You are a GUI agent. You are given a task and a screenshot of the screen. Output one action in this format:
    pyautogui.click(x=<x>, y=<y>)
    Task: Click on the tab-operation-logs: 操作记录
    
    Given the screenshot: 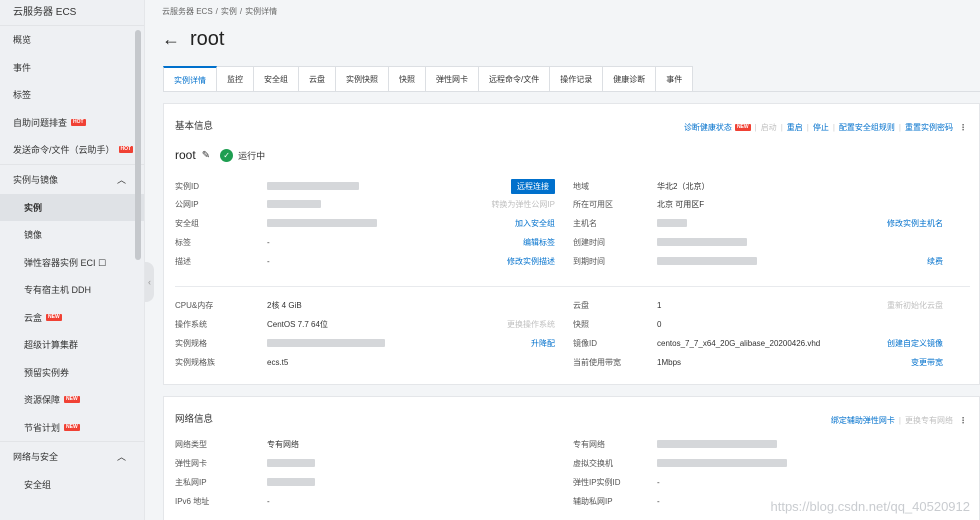 What is the action you would take?
    pyautogui.click(x=577, y=79)
    